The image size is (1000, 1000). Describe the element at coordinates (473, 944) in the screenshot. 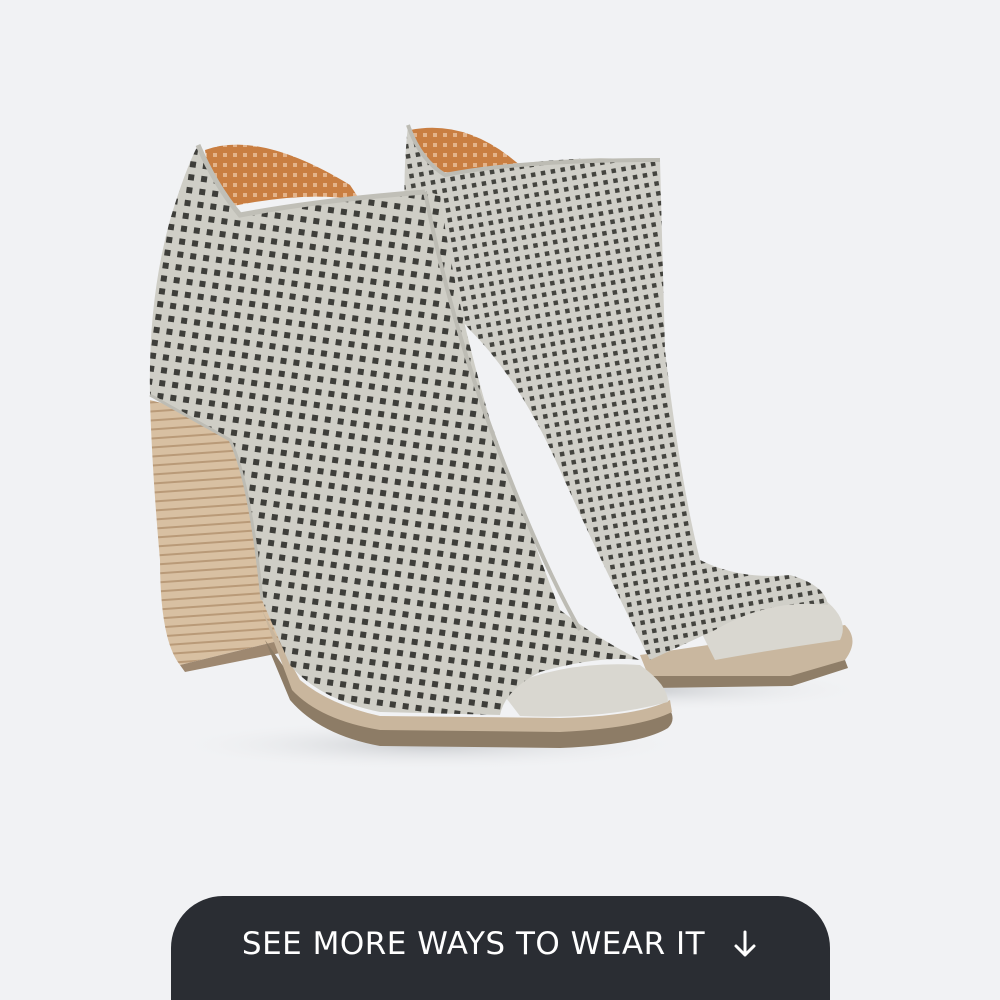

I see `see-more-ways-label: SEE MORE WAYS TO WEAR IT` at that location.